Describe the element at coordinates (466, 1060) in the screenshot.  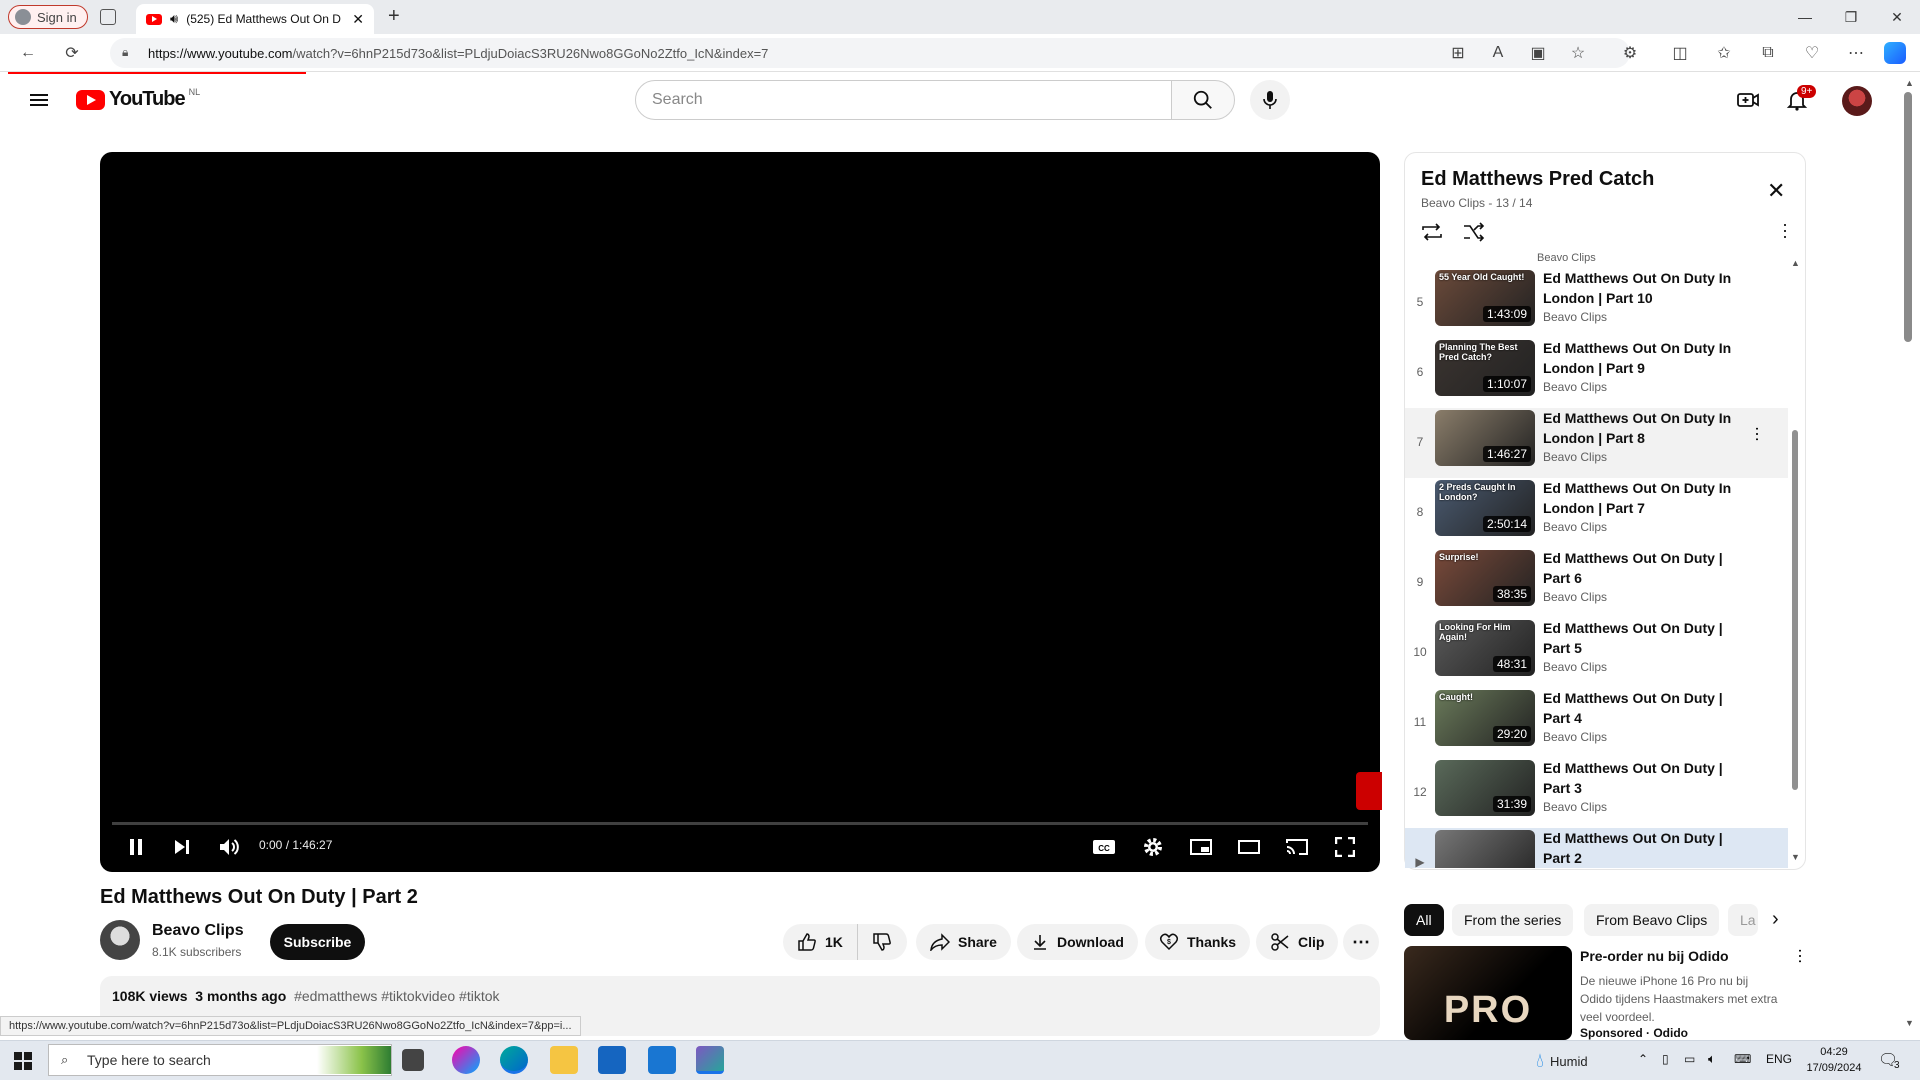
I see `copilot-taskbar-icon` at that location.